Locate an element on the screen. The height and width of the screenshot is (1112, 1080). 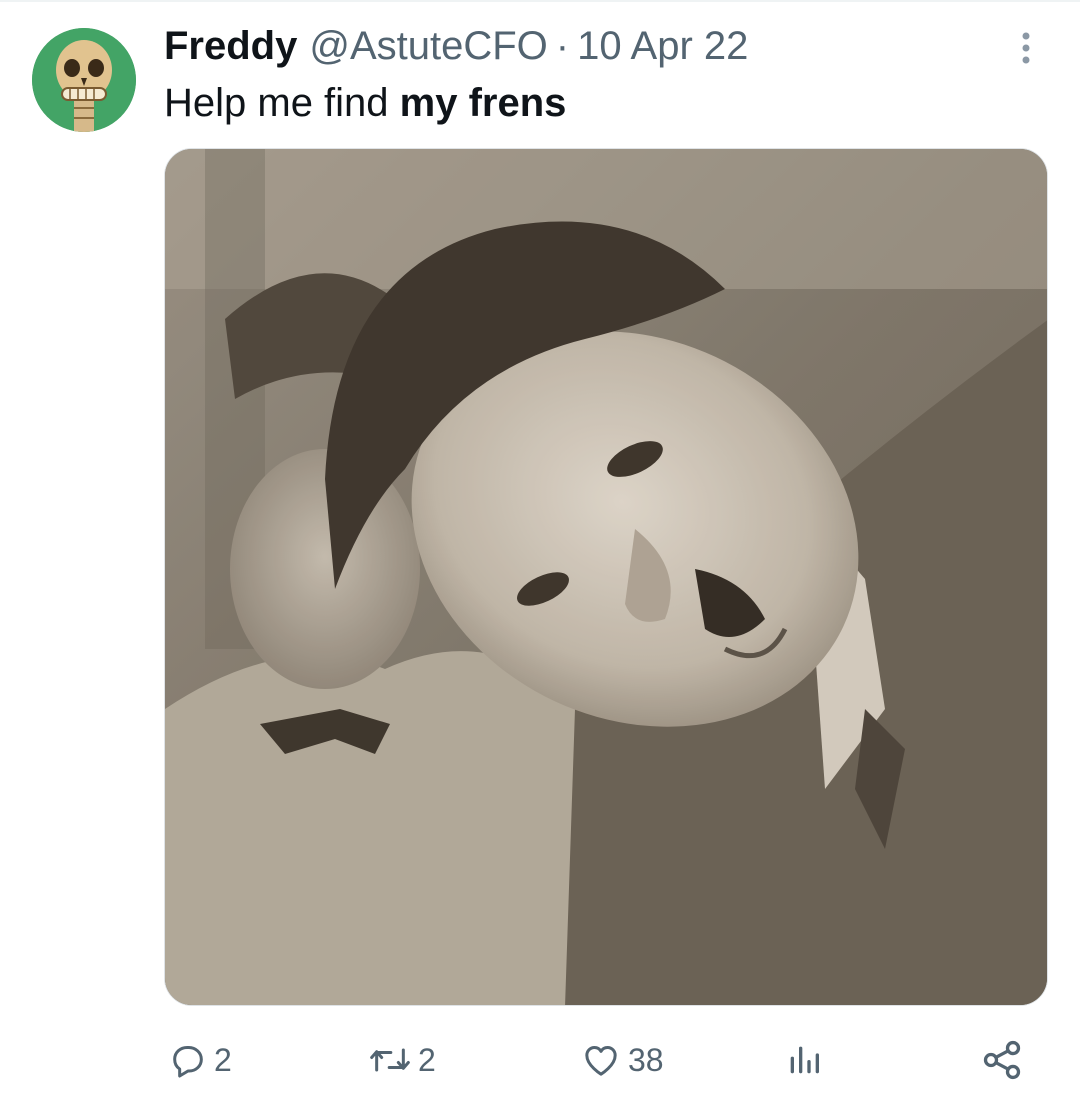
skull-avatar-icon is located at coordinates (84, 80).